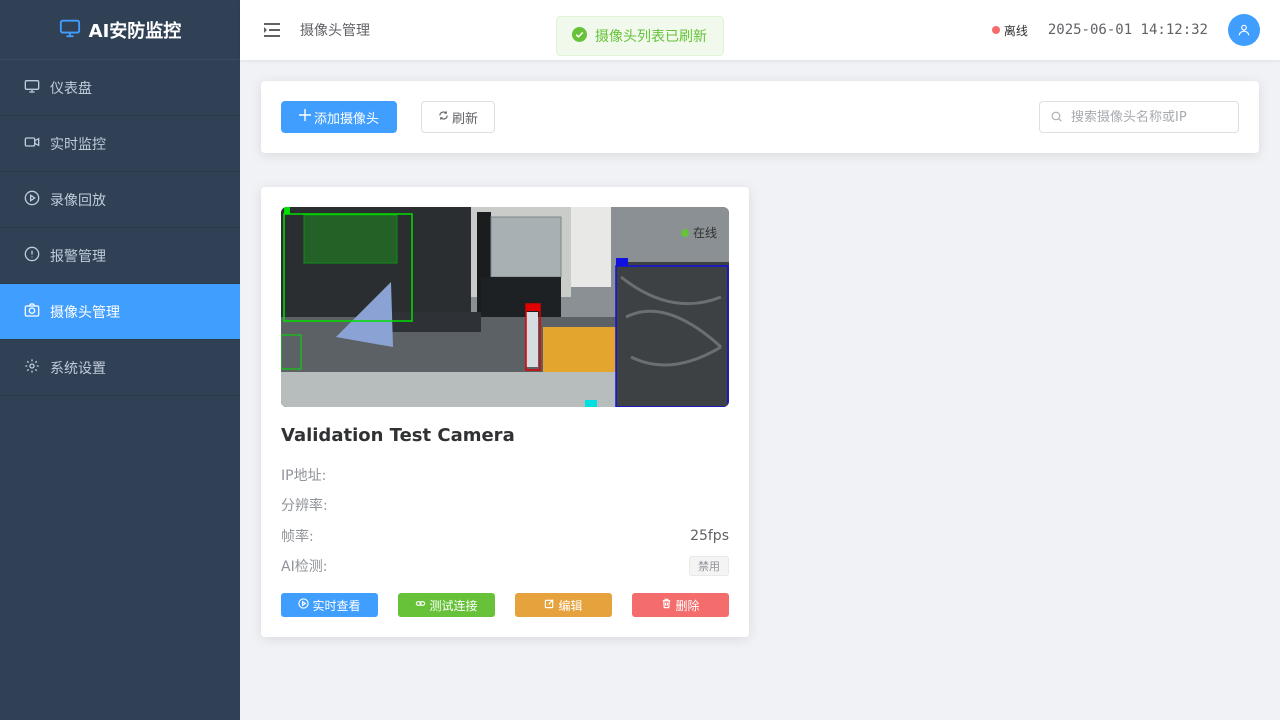 This screenshot has width=1280, height=720. I want to click on edit-button: 编辑, so click(563, 605).